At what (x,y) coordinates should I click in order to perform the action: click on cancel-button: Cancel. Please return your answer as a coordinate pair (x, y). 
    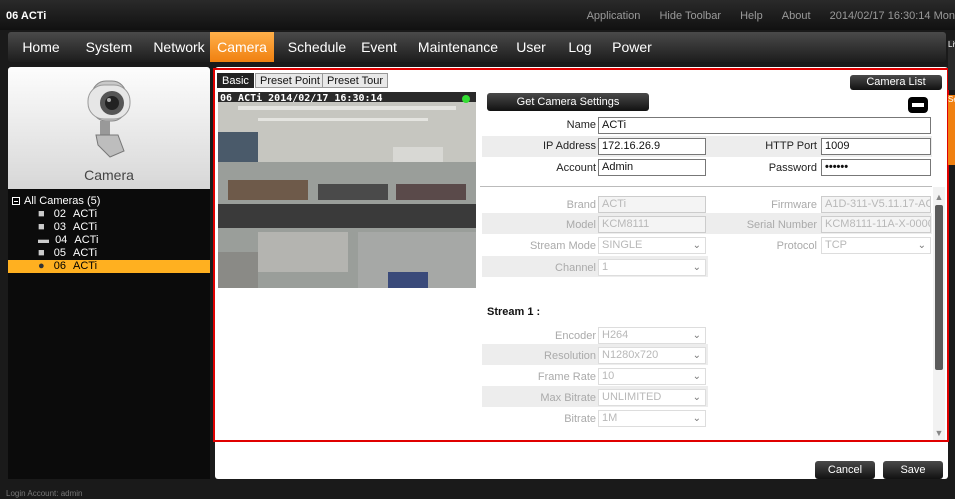
    Looking at the image, I should click on (845, 470).